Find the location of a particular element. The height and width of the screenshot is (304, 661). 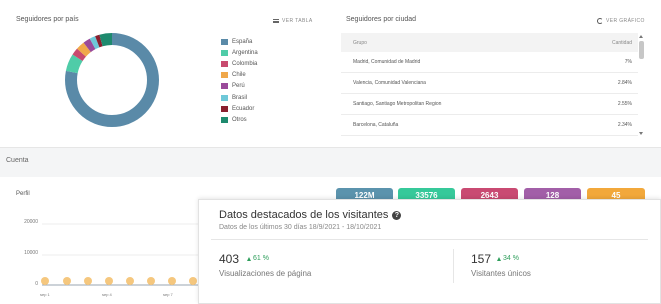

column-header-group: Grupo is located at coordinates (360, 42).